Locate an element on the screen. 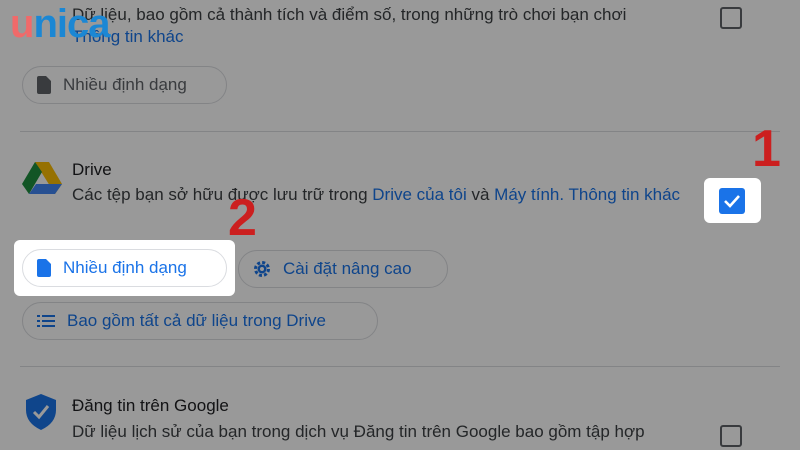  computer-link: Máy tính. is located at coordinates (529, 194).